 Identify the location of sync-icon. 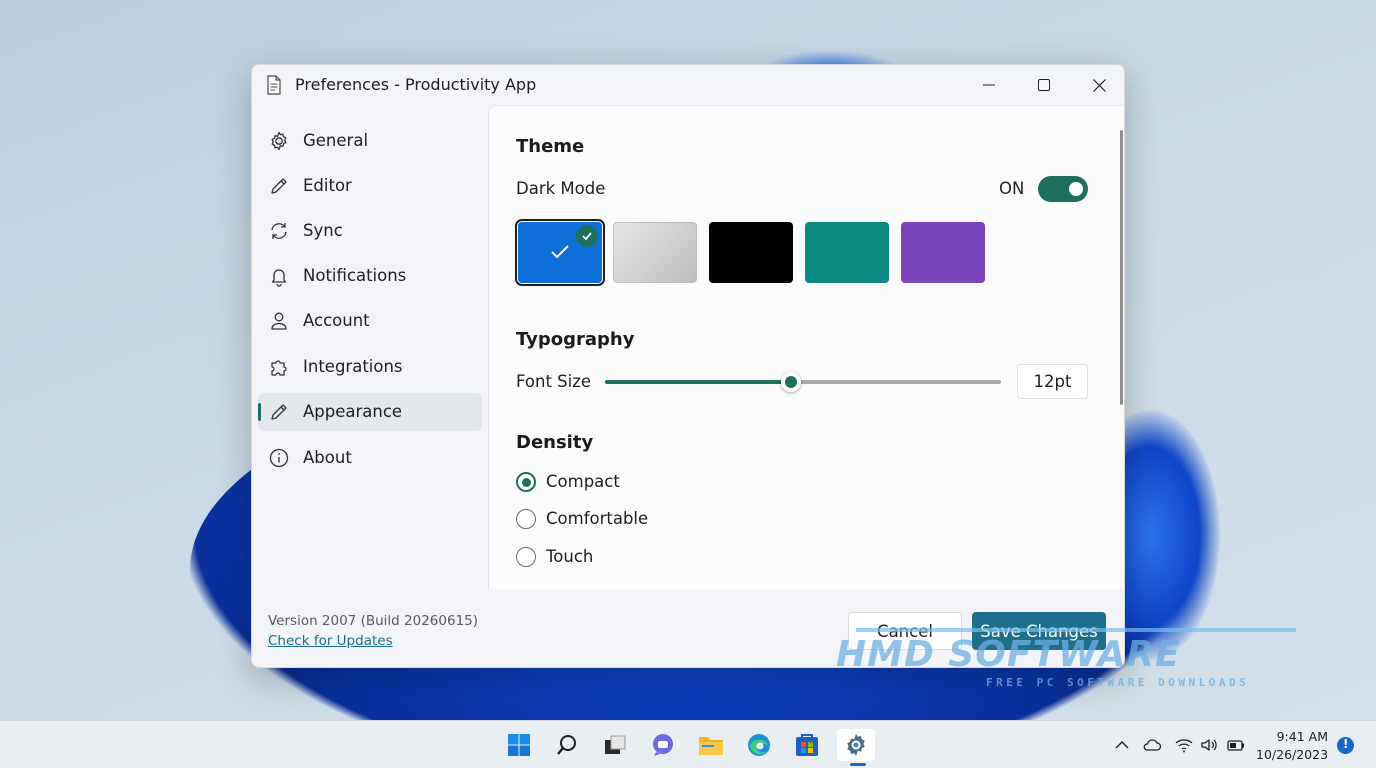
(279, 231).